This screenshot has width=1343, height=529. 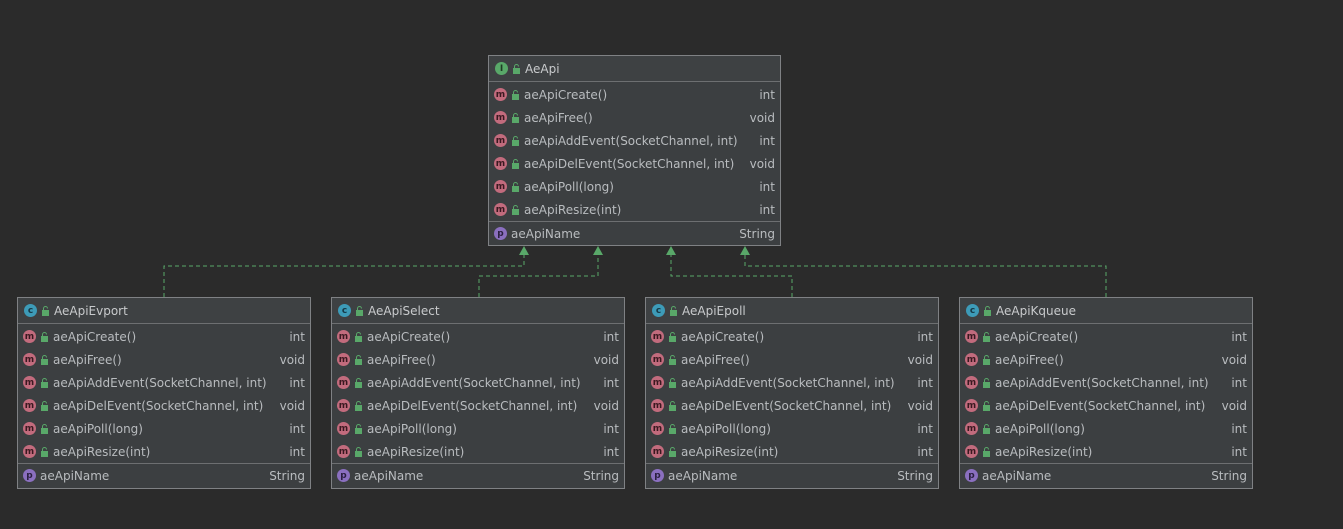 What do you see at coordinates (478, 311) in the screenshot?
I see `class-header: c AeApiSelect` at bounding box center [478, 311].